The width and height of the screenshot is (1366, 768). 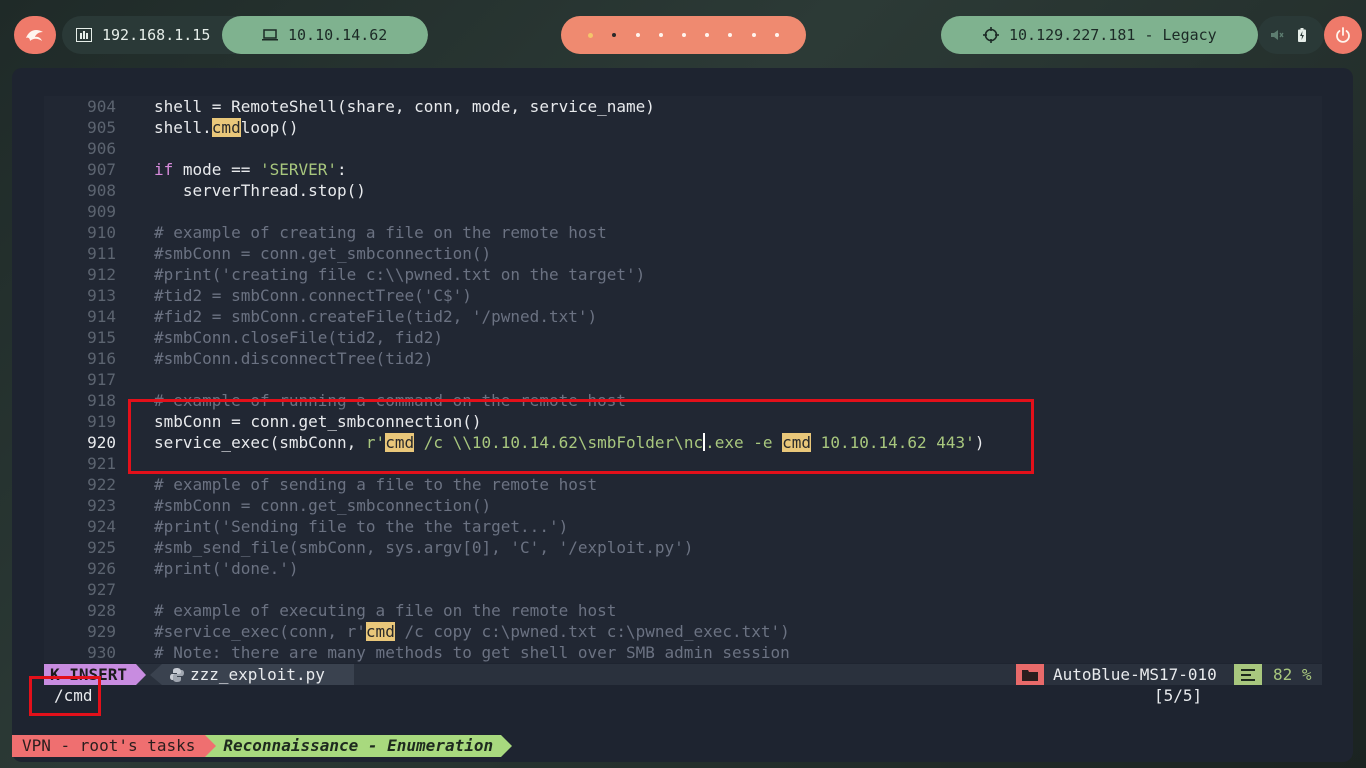 I want to click on line-number: 905, so click(x=101, y=127).